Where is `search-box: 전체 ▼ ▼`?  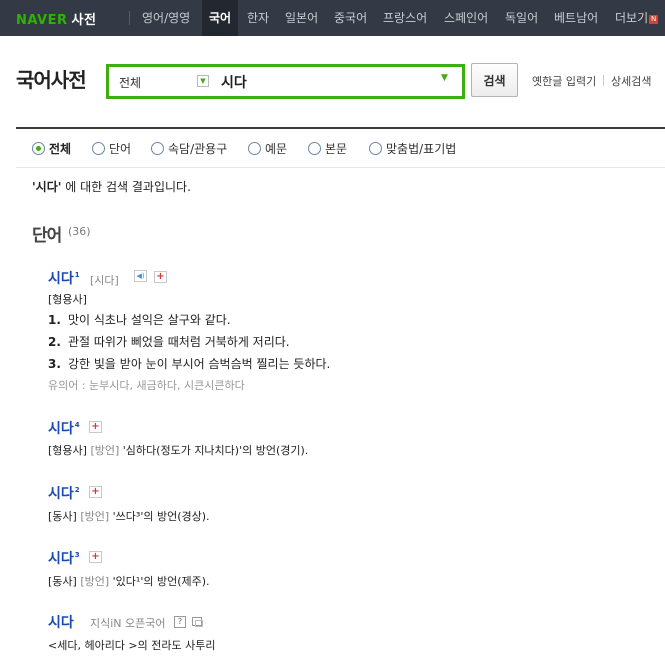
search-box: 전체 ▼ ▼ is located at coordinates (285, 81).